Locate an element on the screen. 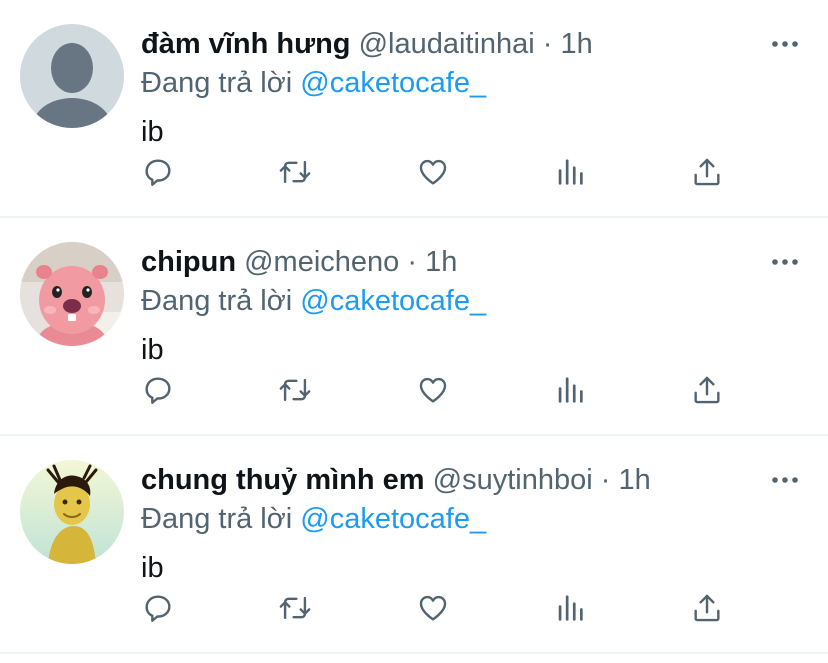 This screenshot has width=828, height=663. display-name: chipun is located at coordinates (188, 262).